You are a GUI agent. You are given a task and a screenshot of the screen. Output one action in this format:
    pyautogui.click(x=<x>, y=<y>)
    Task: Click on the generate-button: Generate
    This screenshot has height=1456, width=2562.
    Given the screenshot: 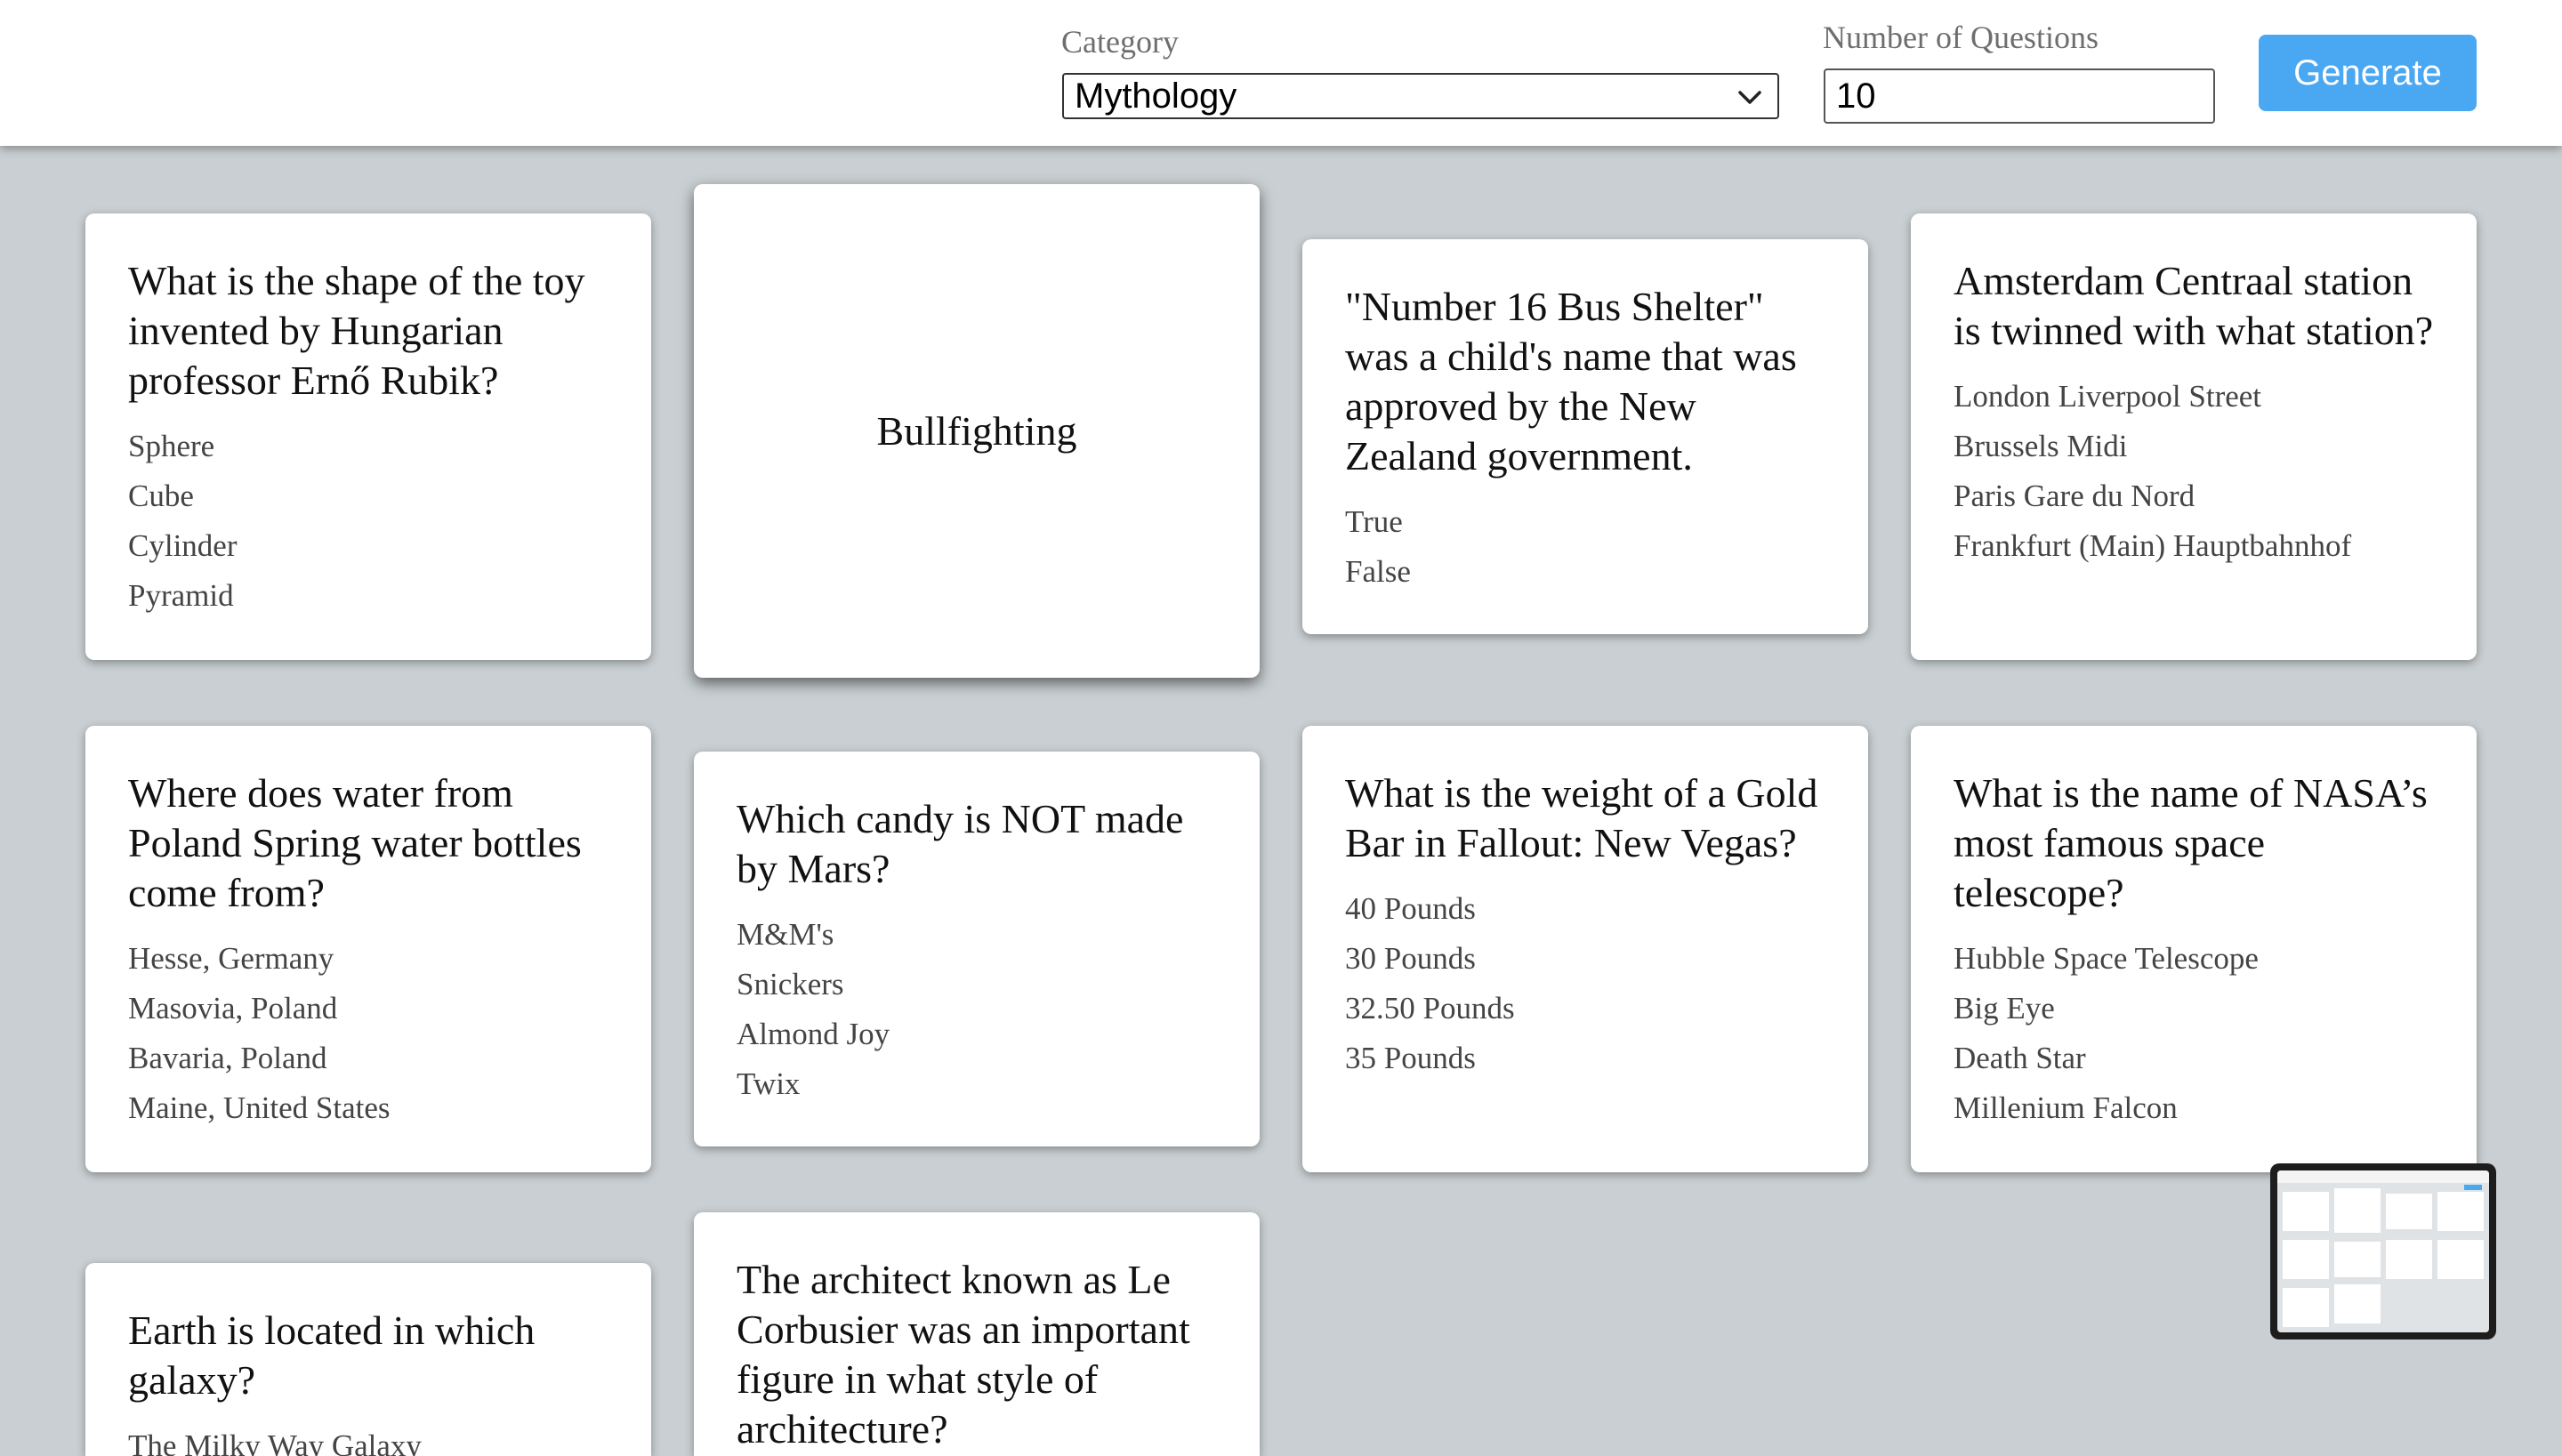 What is the action you would take?
    pyautogui.click(x=2368, y=73)
    